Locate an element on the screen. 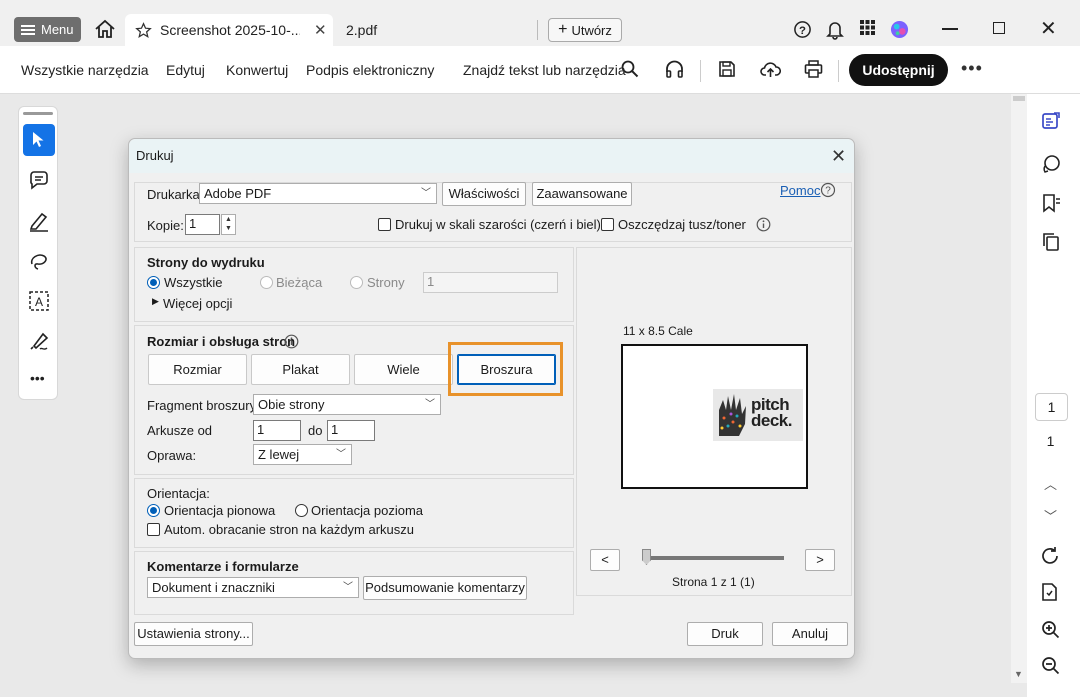 Image resolution: width=1080 pixels, height=697 pixels. page-number-input: 1 is located at coordinates (1051, 407).